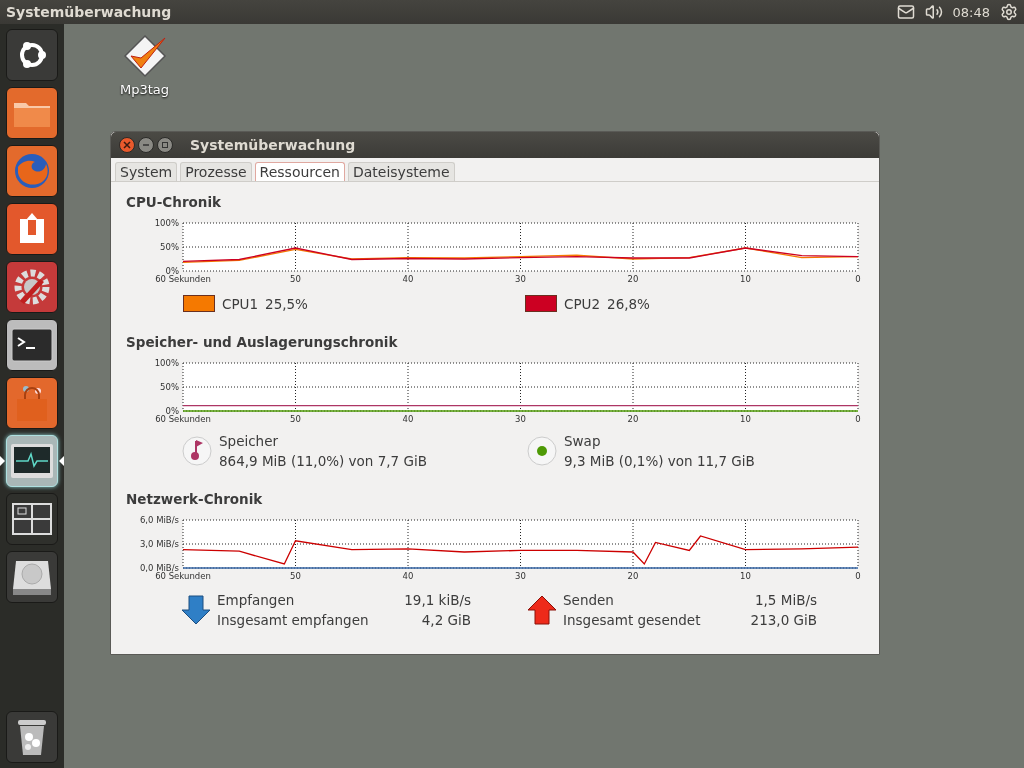 This screenshot has height=768, width=1024. I want to click on app-title: Systemüberwachung, so click(89, 12).